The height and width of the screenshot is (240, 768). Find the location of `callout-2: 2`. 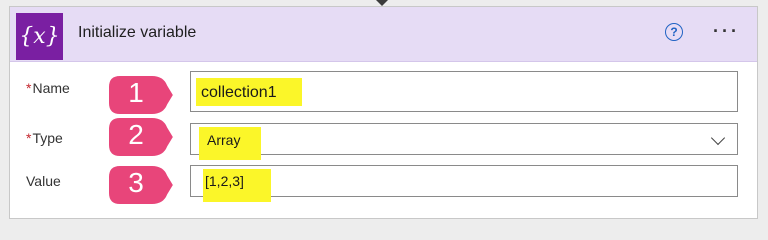

callout-2: 2 is located at coordinates (140, 137).